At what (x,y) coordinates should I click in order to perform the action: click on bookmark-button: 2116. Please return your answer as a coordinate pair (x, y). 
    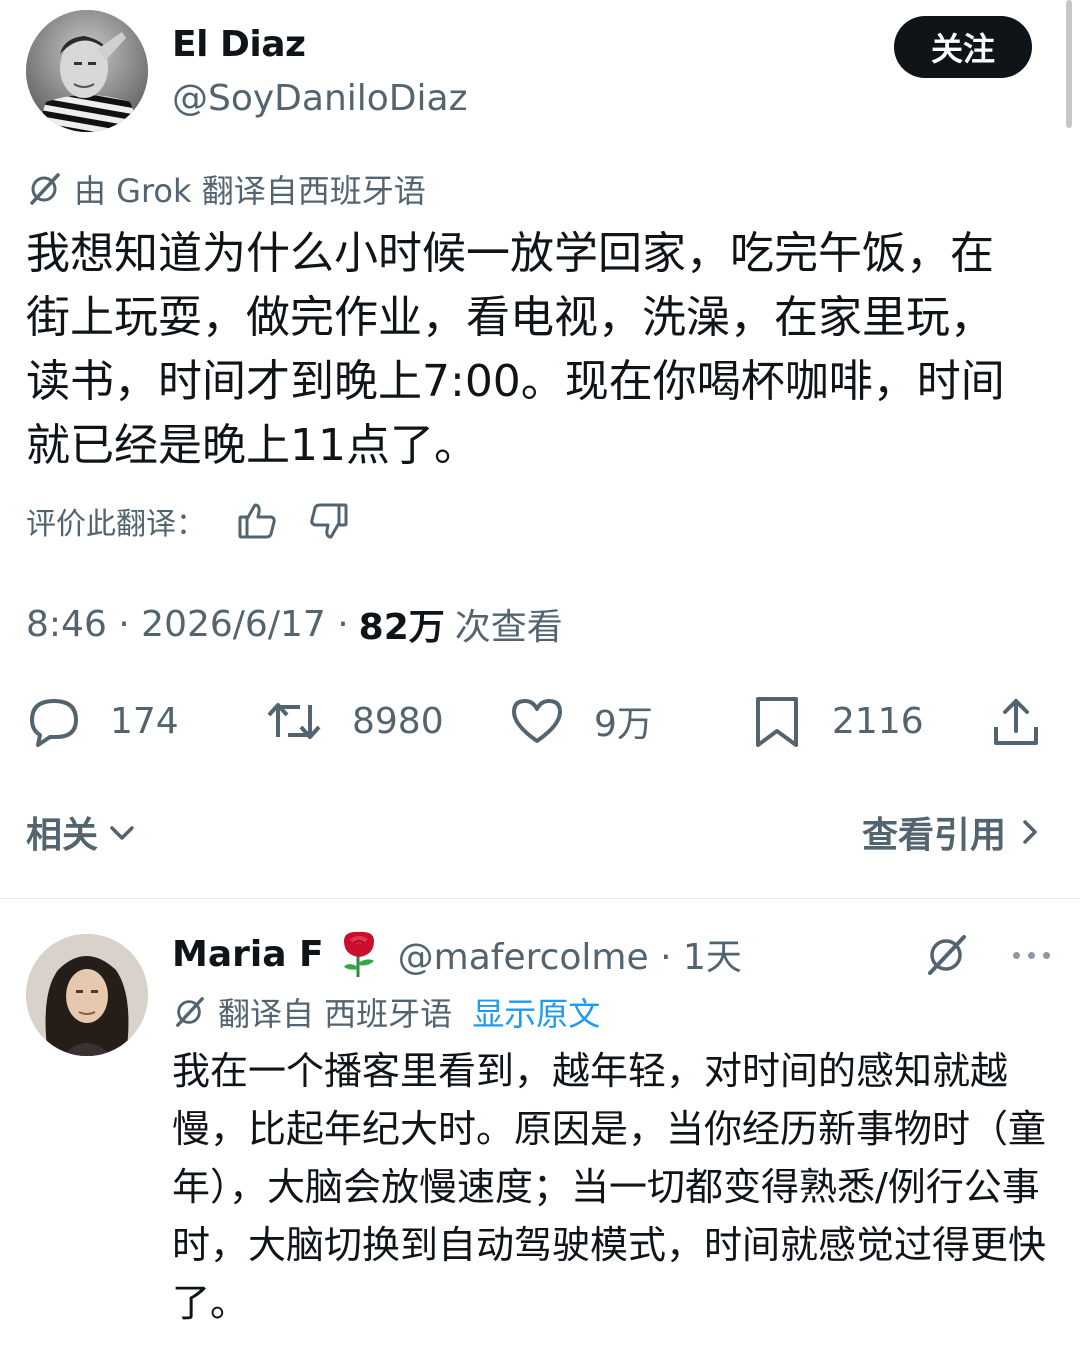
    Looking at the image, I should click on (837, 721).